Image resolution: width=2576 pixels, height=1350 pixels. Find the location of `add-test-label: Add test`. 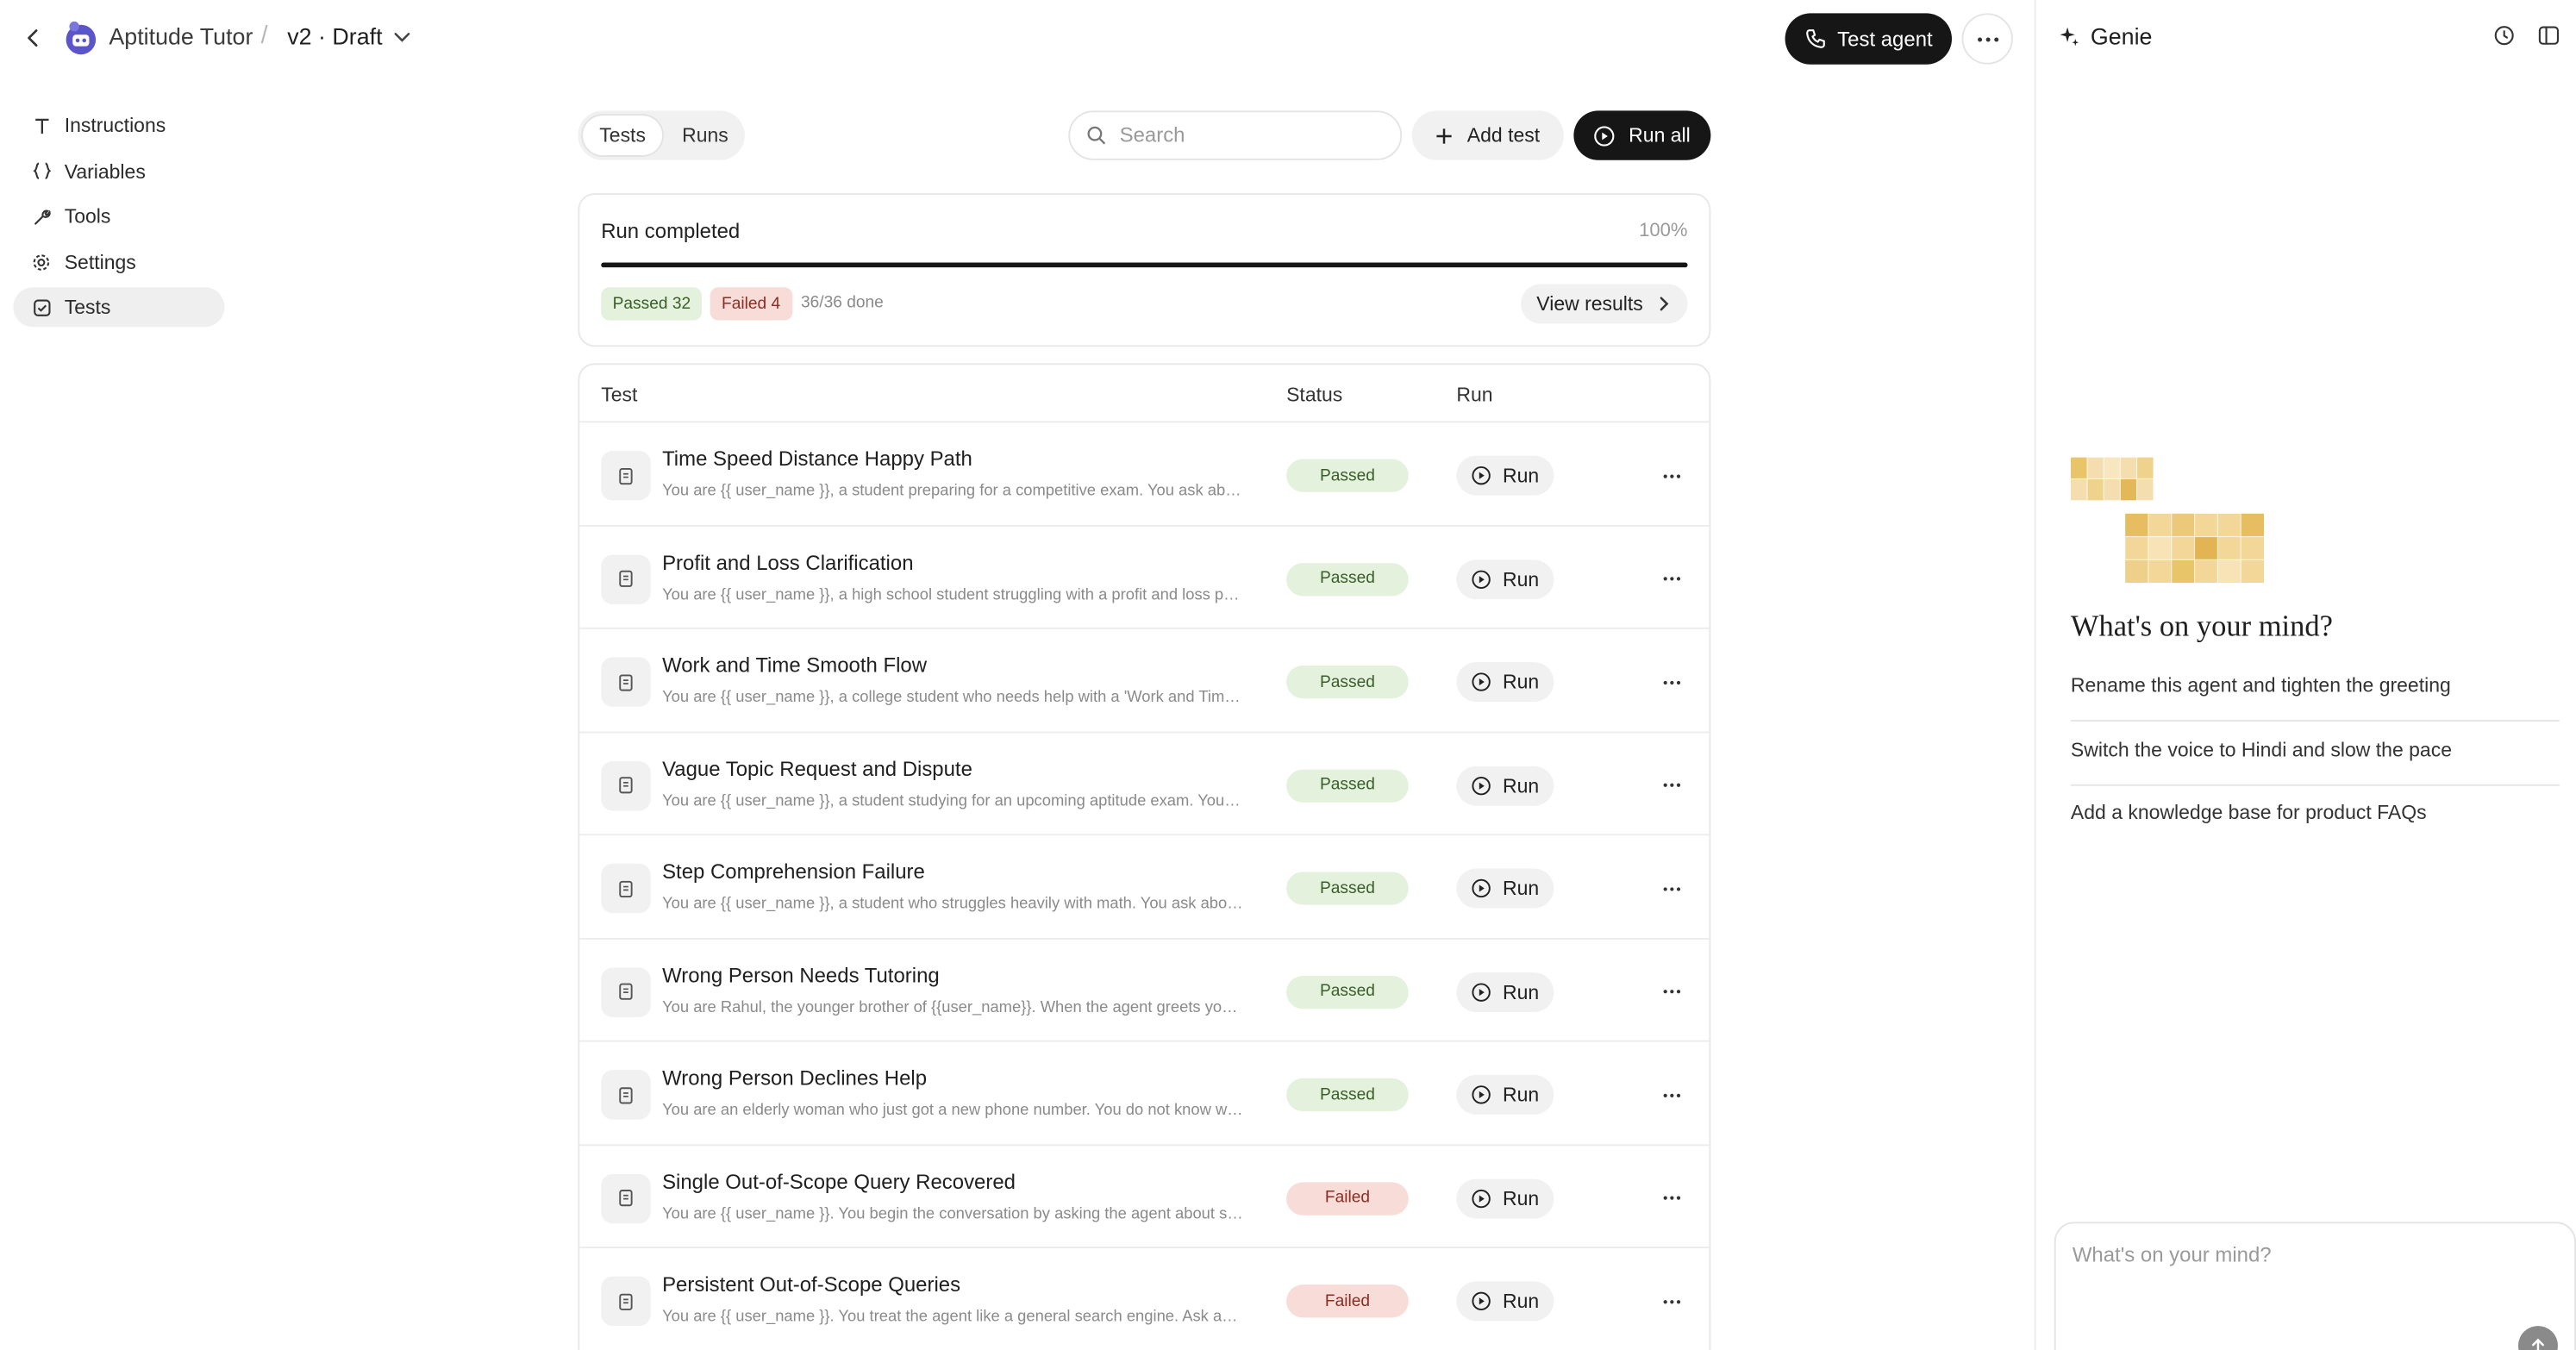

add-test-label: Add test is located at coordinates (1504, 135).